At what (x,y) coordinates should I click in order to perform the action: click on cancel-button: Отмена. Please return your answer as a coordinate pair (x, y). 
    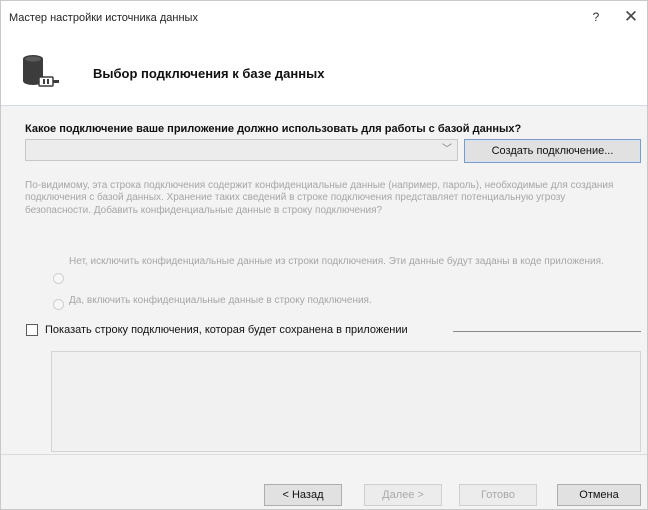
    Looking at the image, I should click on (599, 495).